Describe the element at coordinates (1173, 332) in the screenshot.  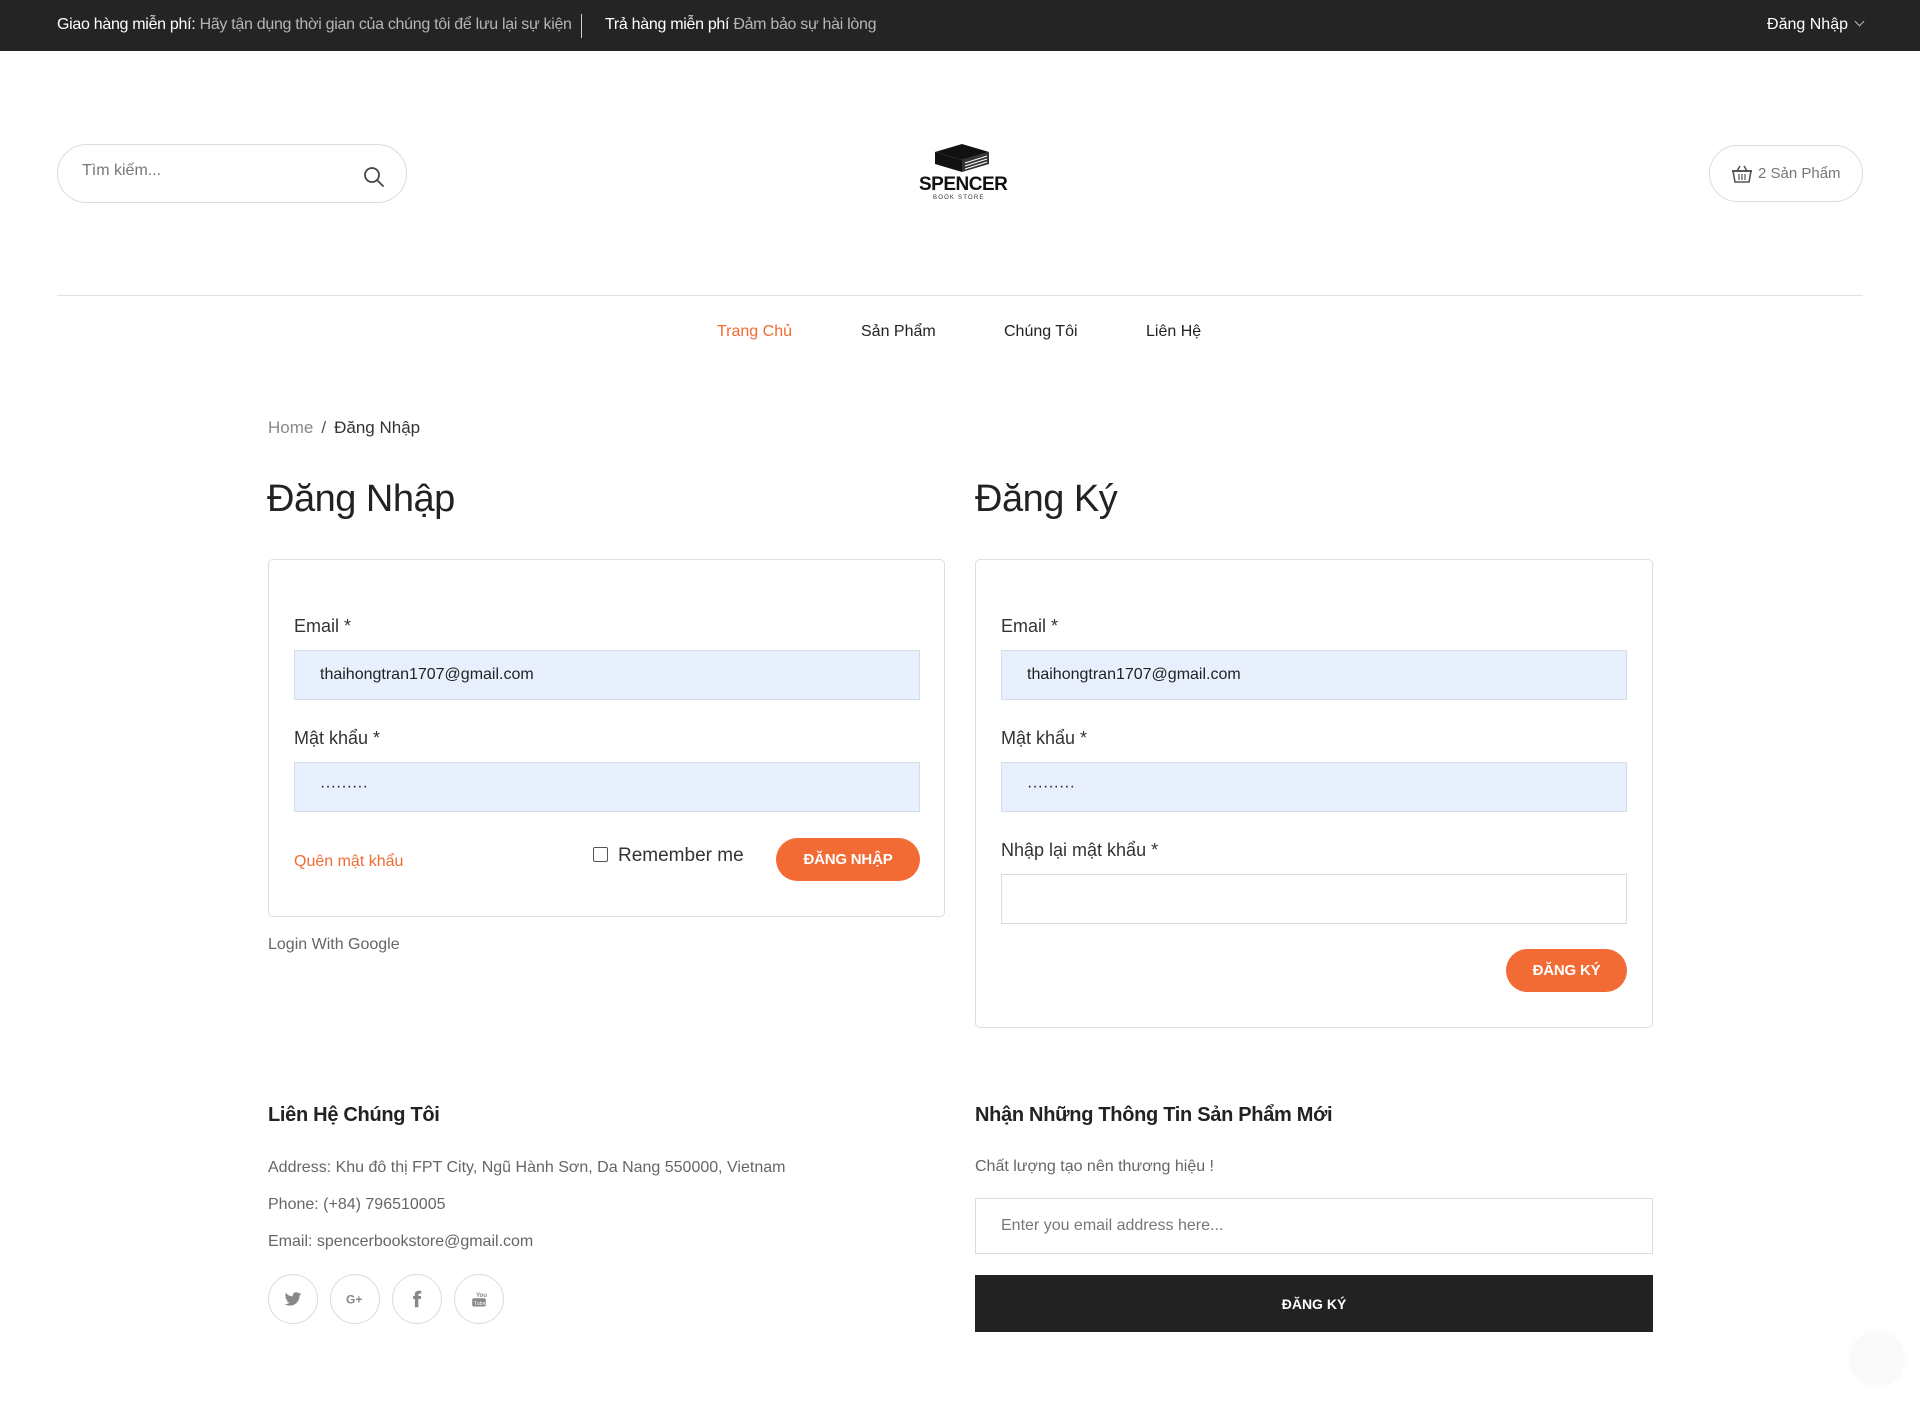
I see `nav-item-contact: Liên Hệ` at that location.